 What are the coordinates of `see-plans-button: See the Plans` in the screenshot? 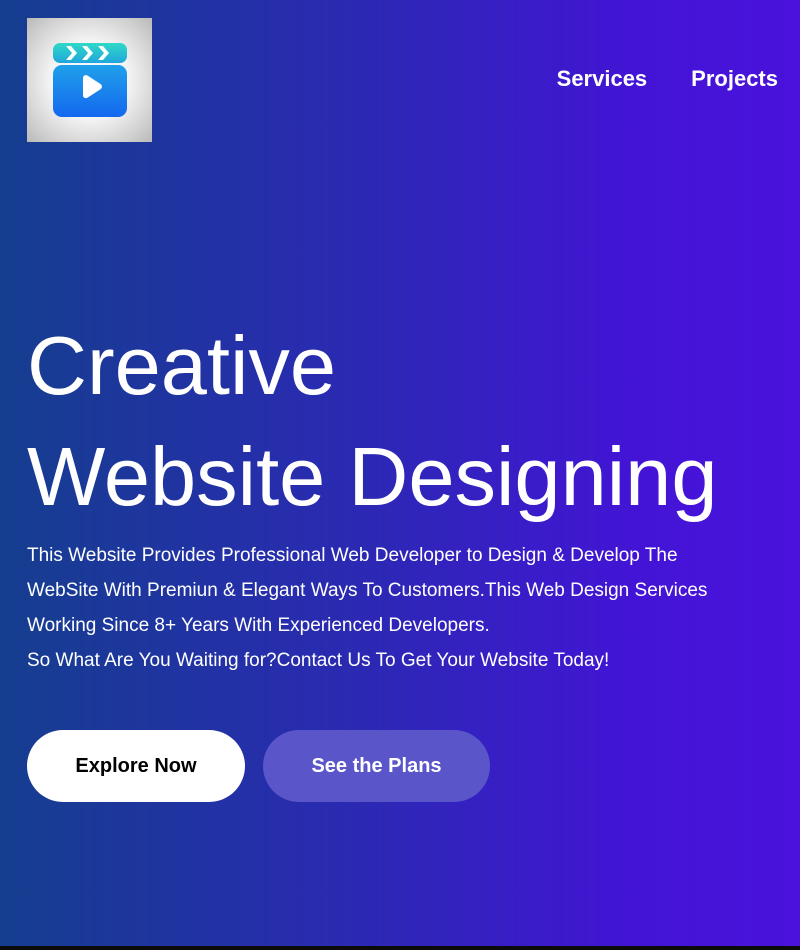 It's located at (376, 766).